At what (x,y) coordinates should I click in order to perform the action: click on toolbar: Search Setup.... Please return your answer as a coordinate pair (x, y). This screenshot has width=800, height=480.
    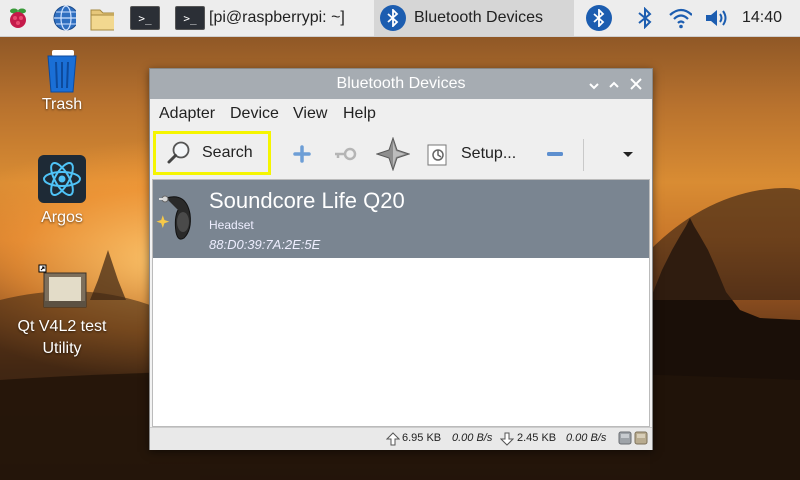
    Looking at the image, I should click on (401, 154).